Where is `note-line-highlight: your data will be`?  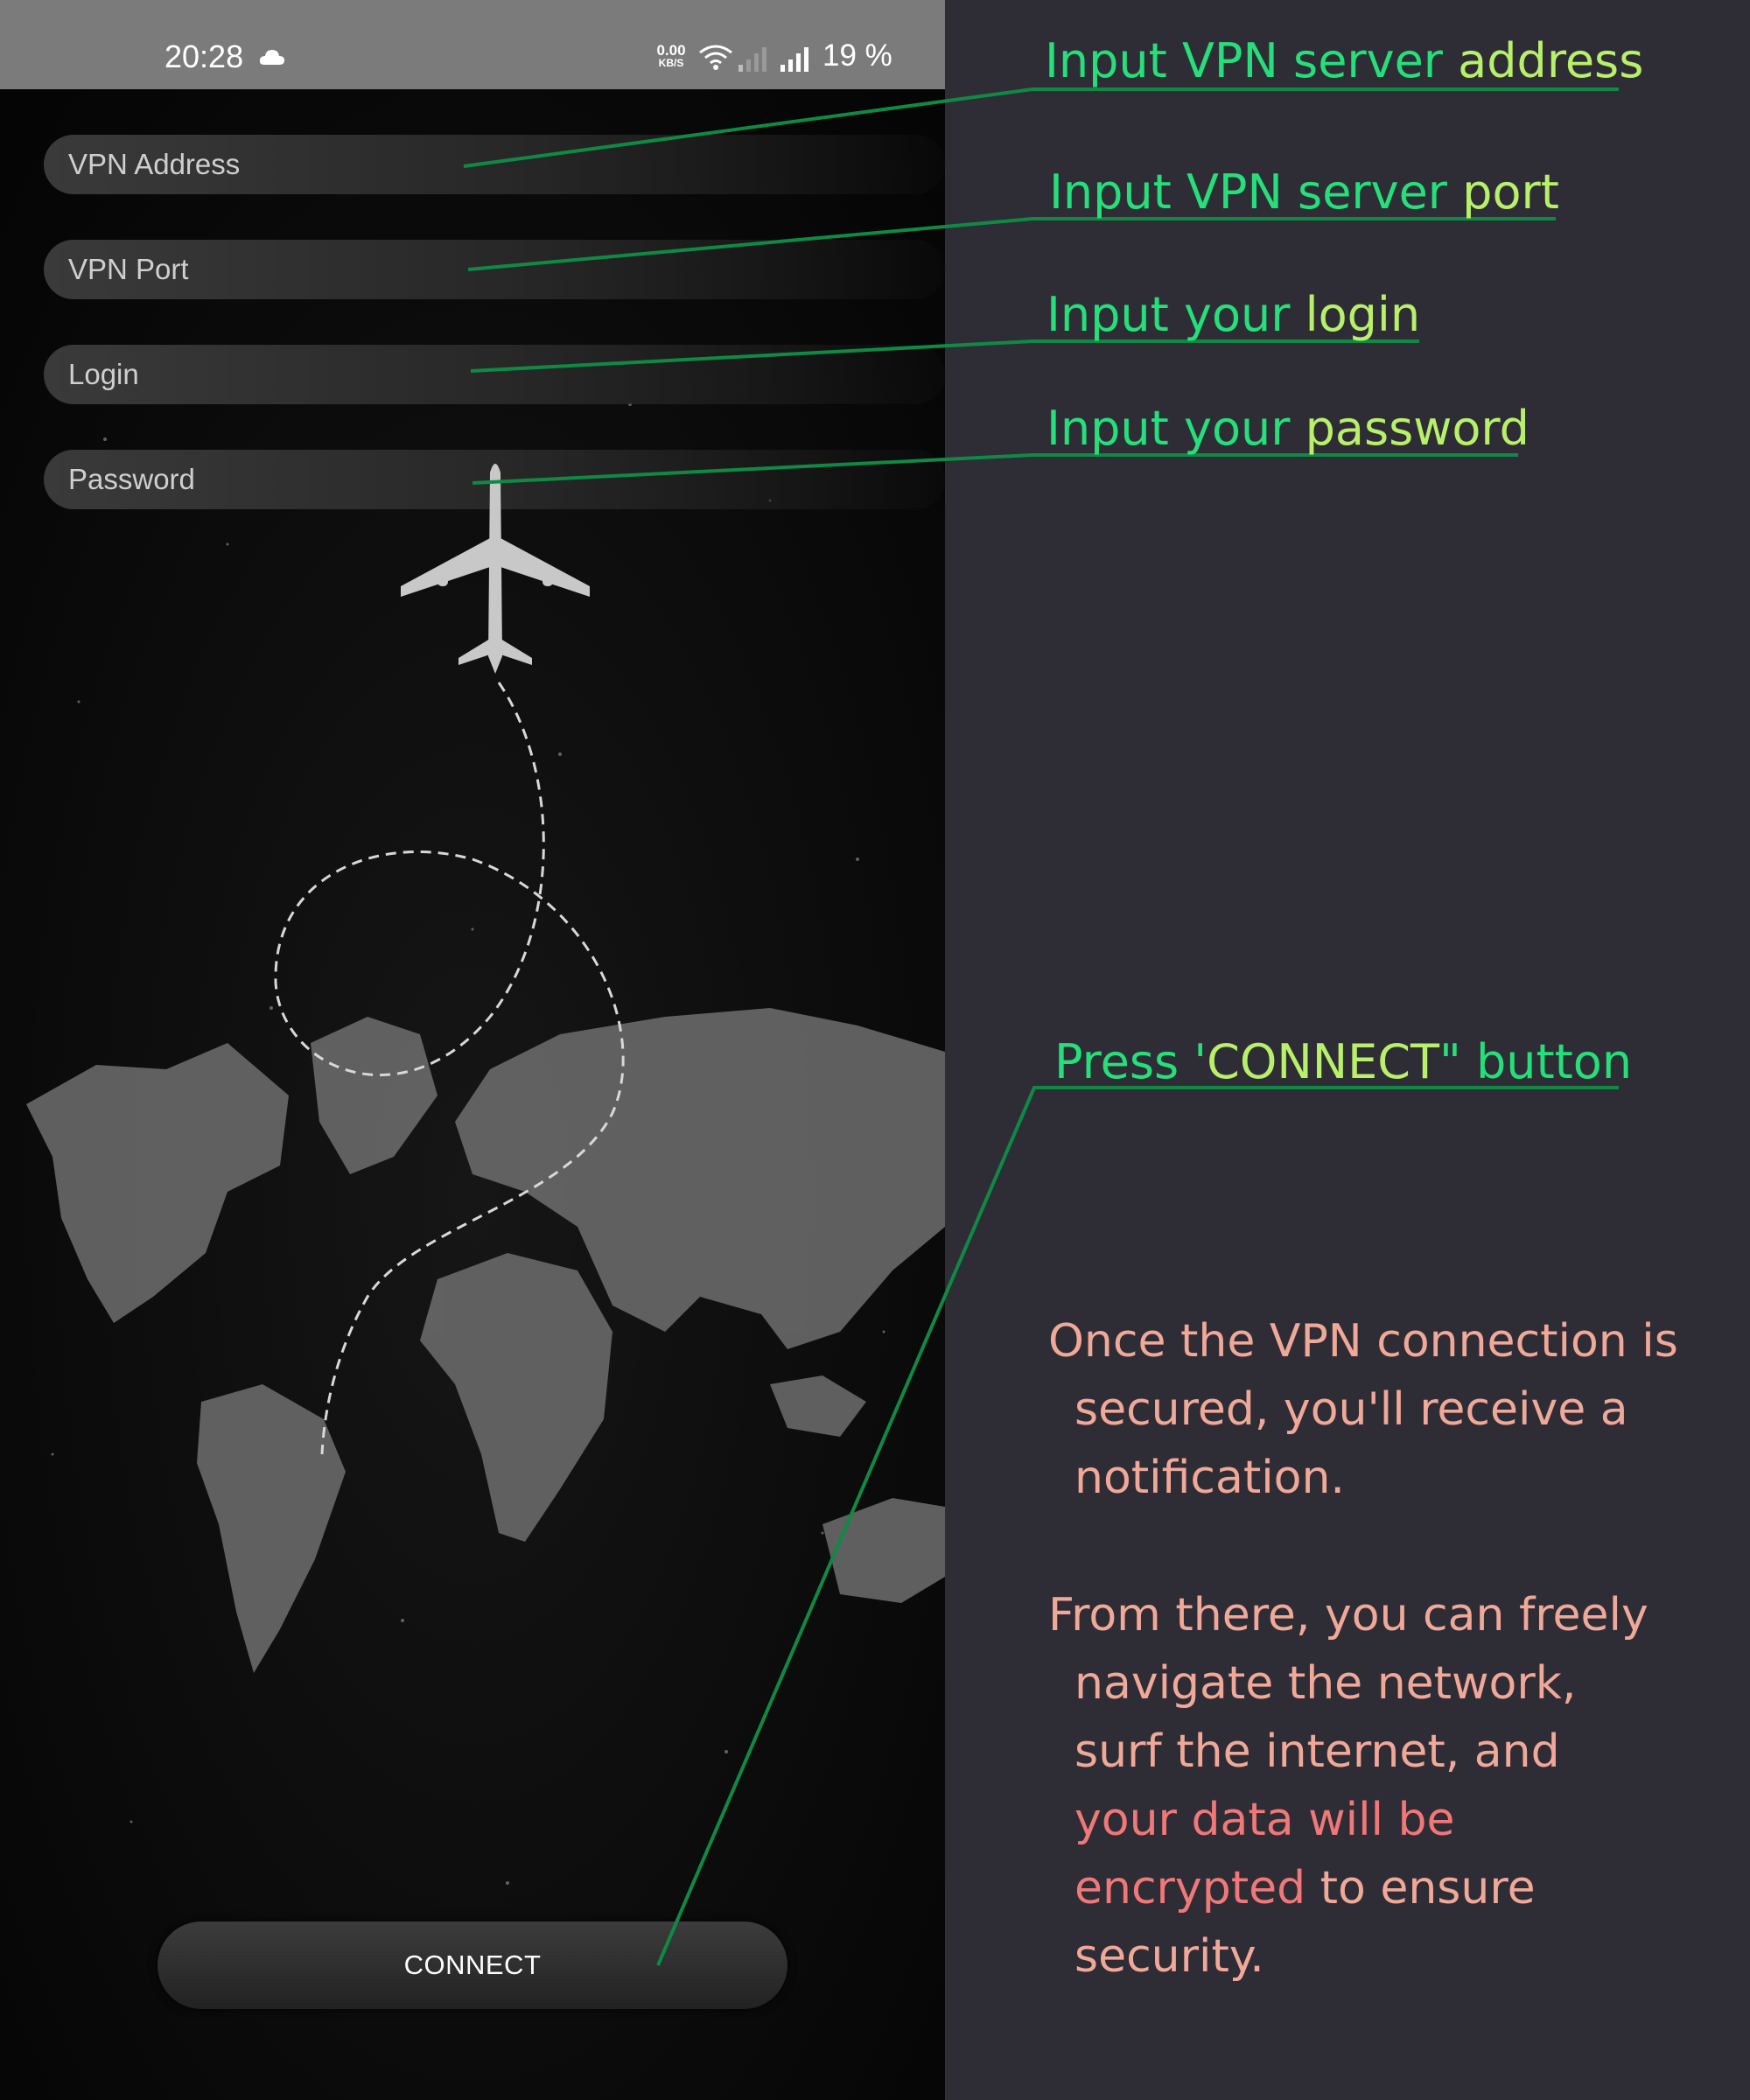
note-line-highlight: your data will be is located at coordinates (1264, 1820).